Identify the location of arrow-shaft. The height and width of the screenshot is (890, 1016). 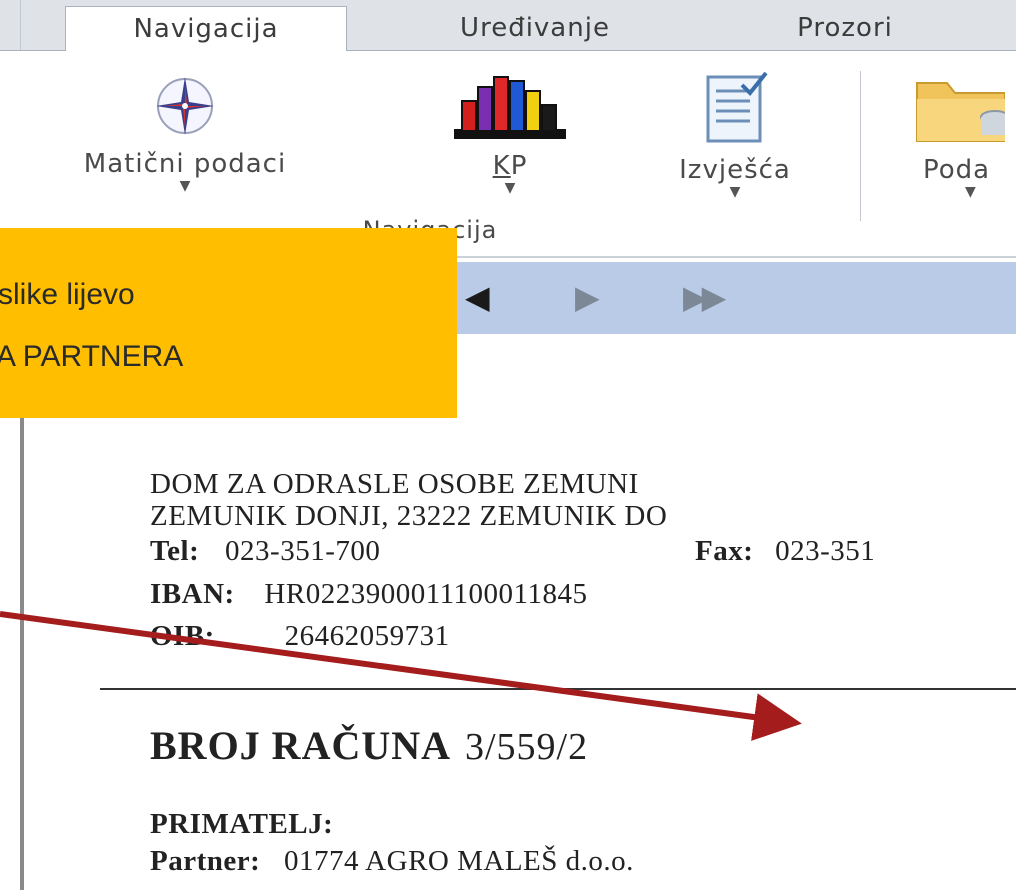
(401, 676).